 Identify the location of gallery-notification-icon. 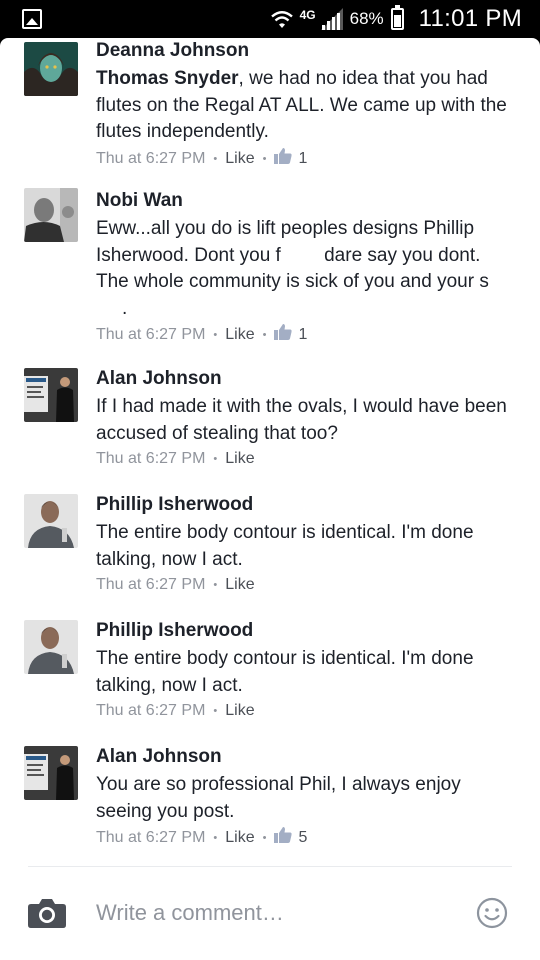
(32, 19).